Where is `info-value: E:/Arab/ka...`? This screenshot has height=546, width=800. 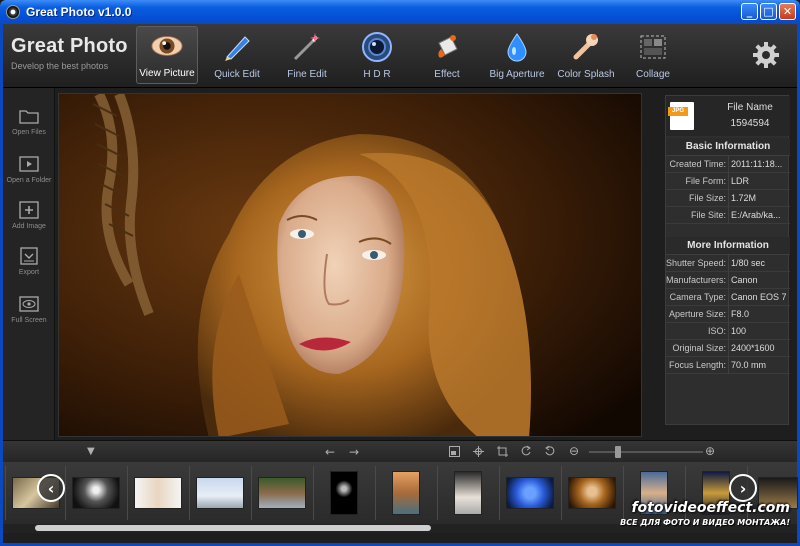
info-value: E:/Arab/ka... is located at coordinates (756, 215).